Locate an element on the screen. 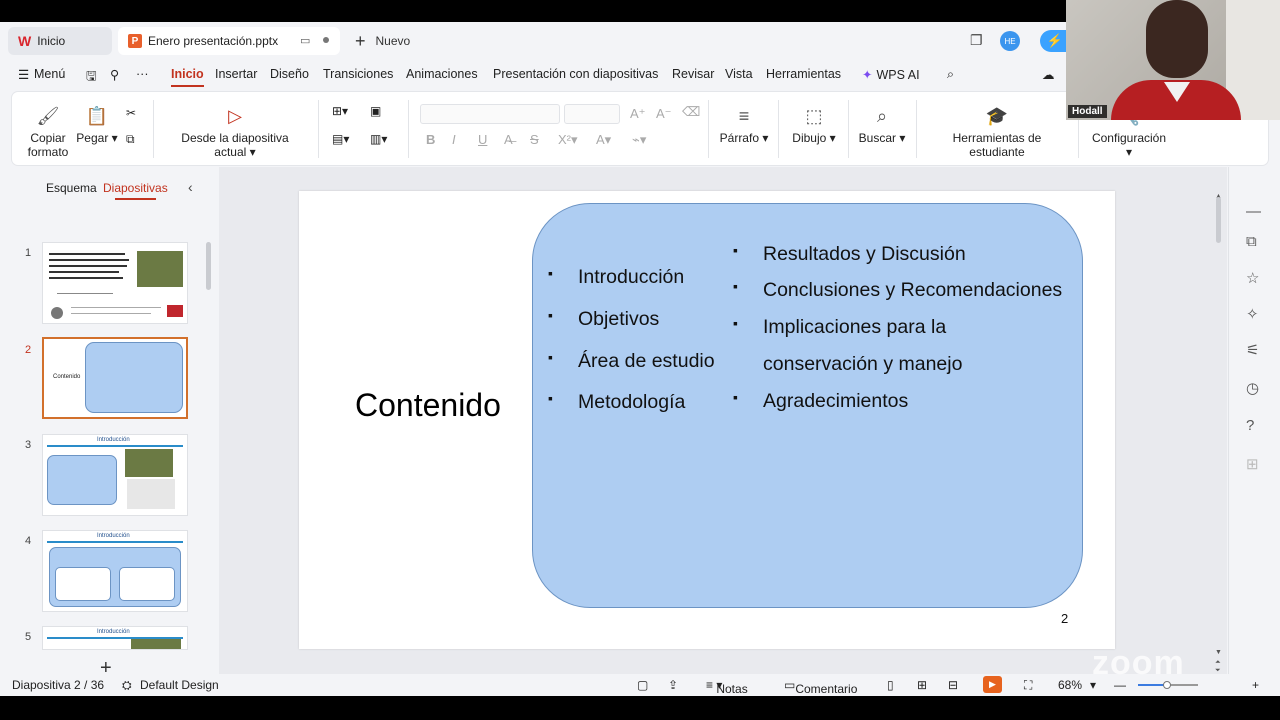 The height and width of the screenshot is (720, 1280). drawing-label: Dibujo is located at coordinates (809, 138).